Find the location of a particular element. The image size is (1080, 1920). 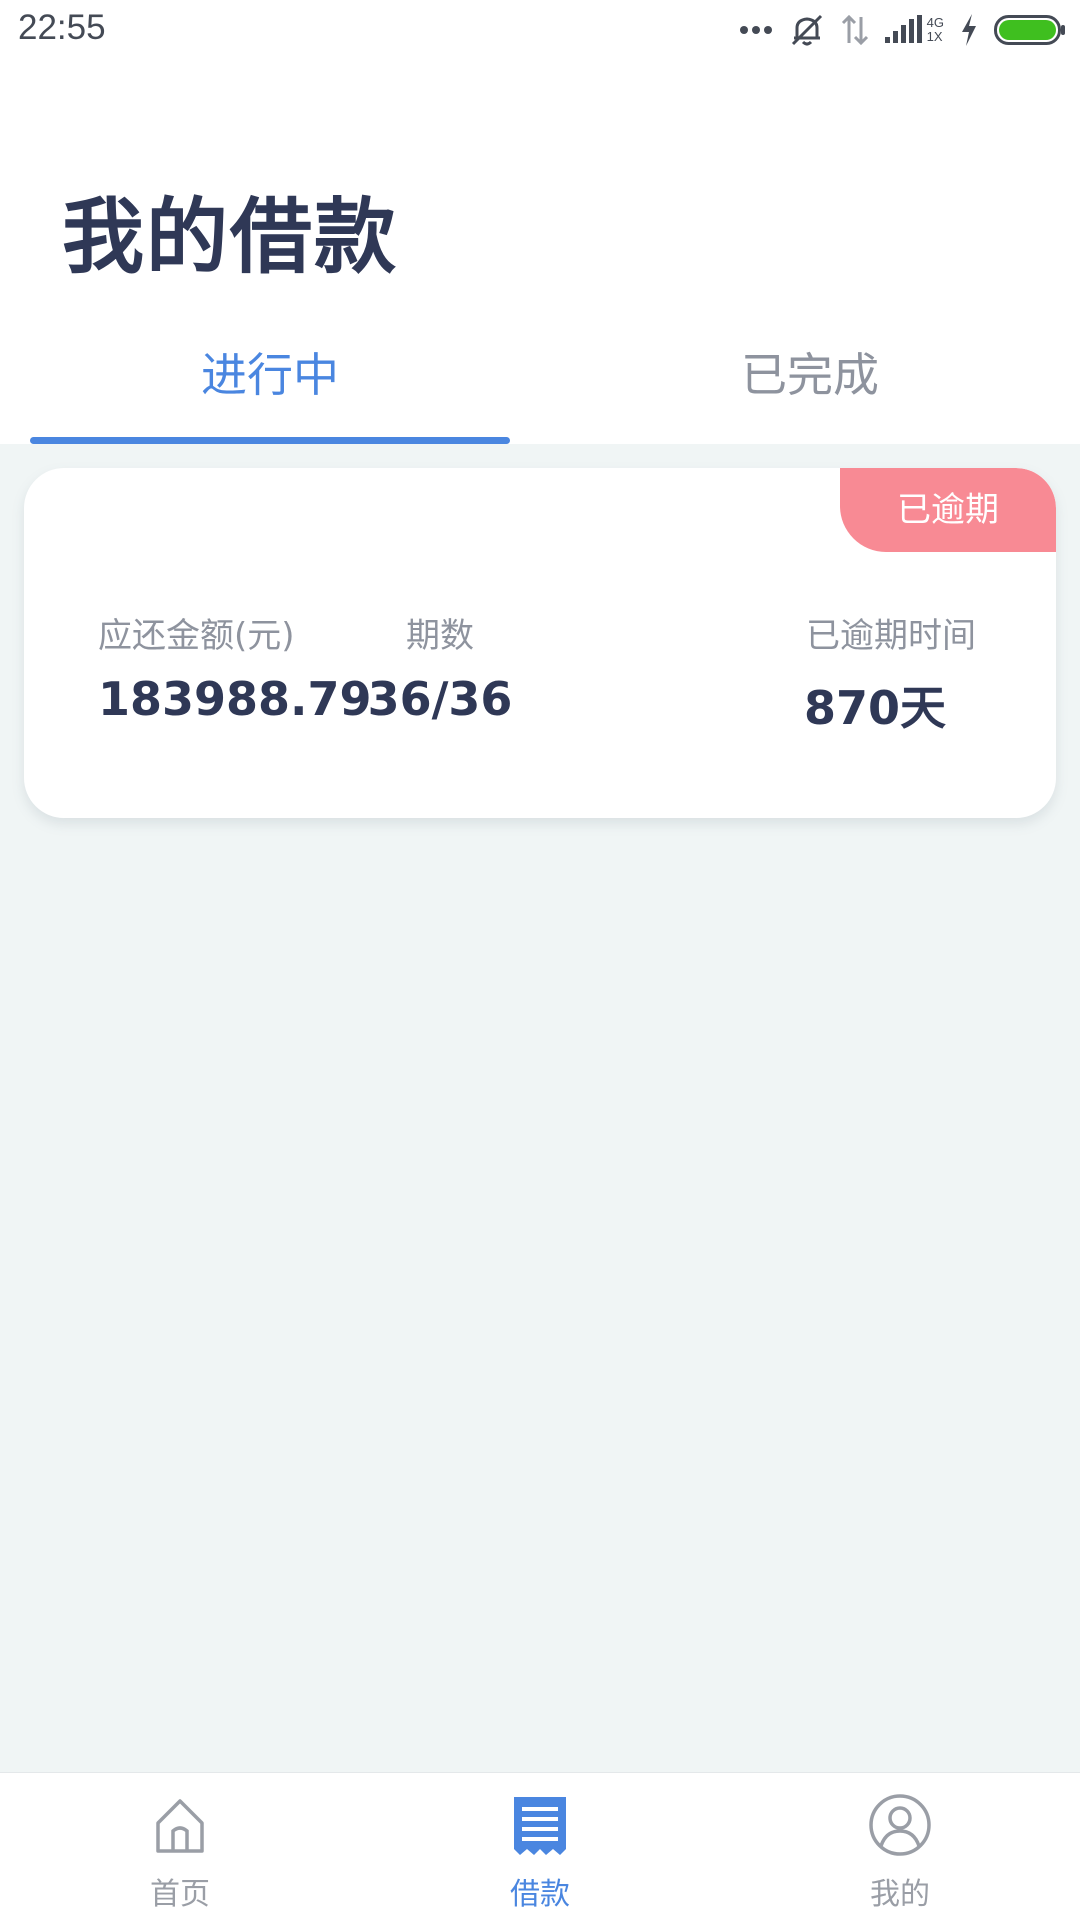

nav-mine-label: 我的 is located at coordinates (900, 1894).